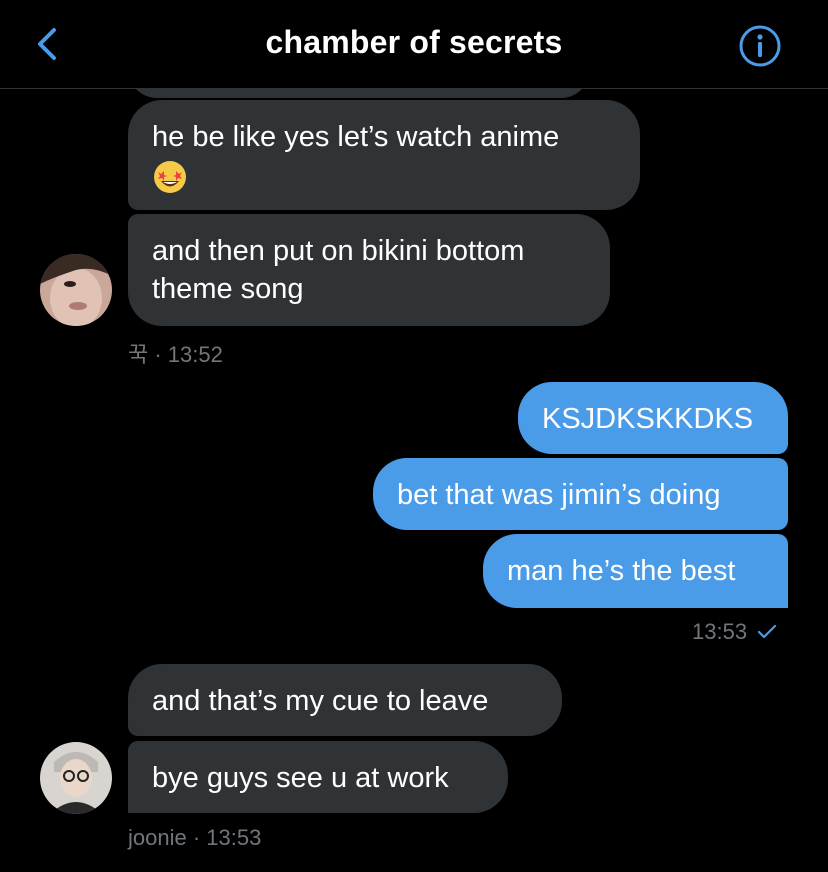  What do you see at coordinates (767, 631) in the screenshot?
I see `checkmark-icon` at bounding box center [767, 631].